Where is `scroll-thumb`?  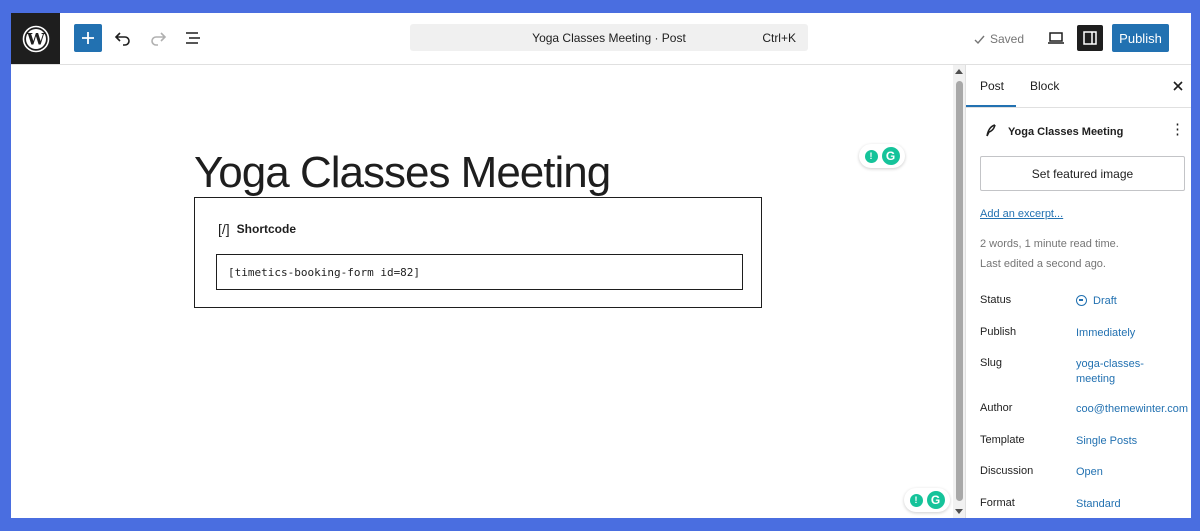 scroll-thumb is located at coordinates (959, 291).